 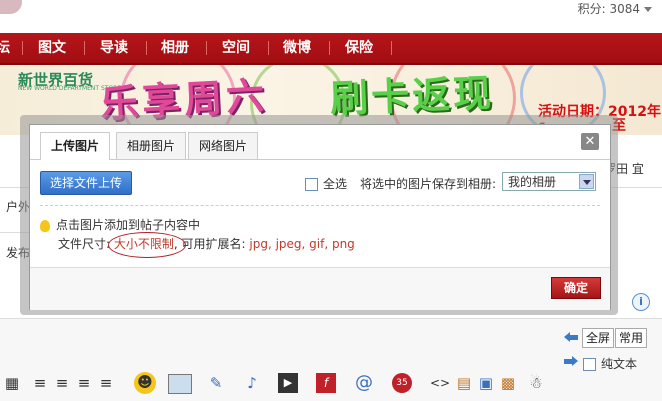 I want to click on plain-text-toggle: 纯文本, so click(x=610, y=363).